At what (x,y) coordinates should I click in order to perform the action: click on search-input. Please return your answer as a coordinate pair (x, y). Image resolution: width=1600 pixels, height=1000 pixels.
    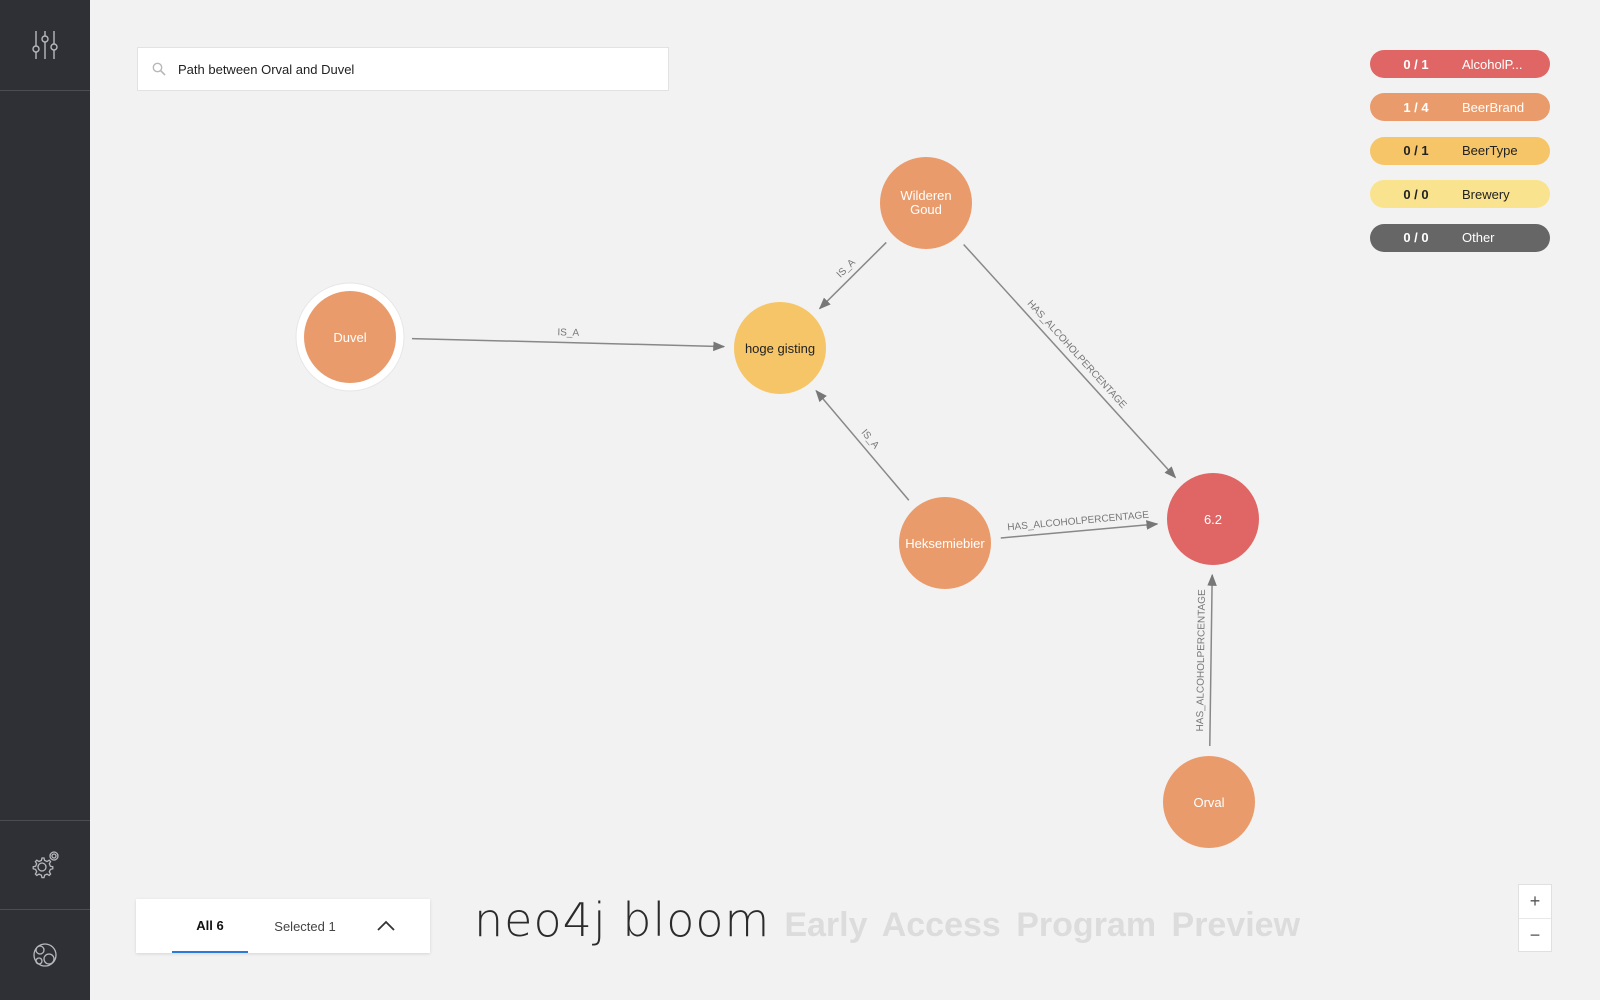
    Looking at the image, I should click on (408, 69).